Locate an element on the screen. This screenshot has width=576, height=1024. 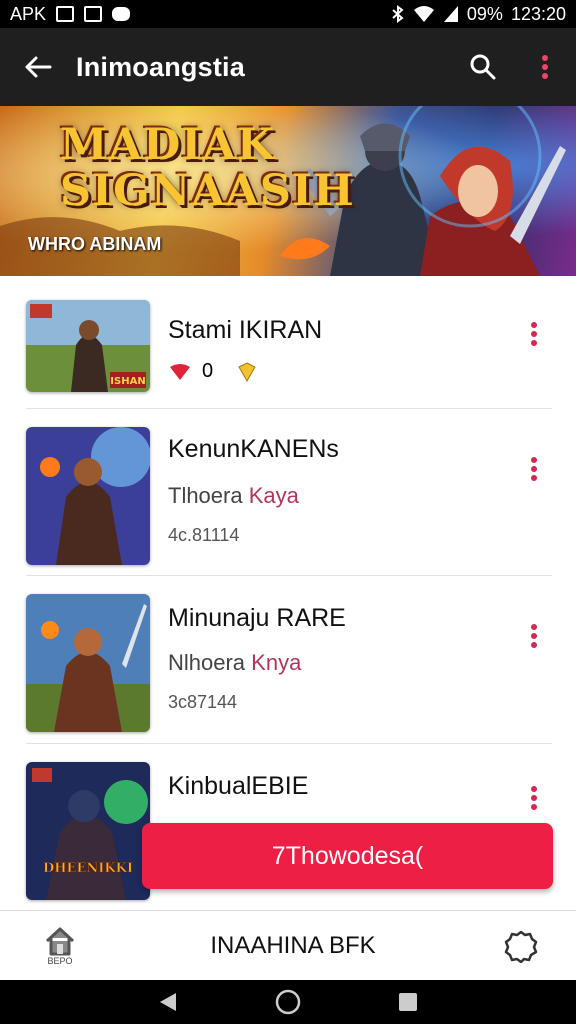
game-title: Stami IKIRAN is located at coordinates (245, 330).